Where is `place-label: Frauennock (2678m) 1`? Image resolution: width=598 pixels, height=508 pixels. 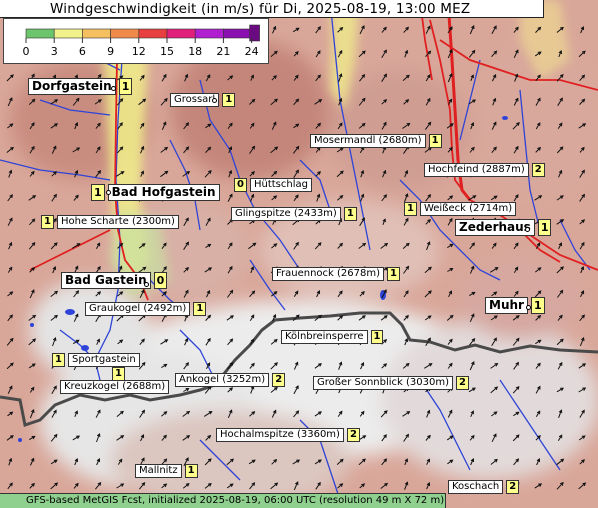
place-label: Frauennock (2678m) 1 is located at coordinates (336, 274).